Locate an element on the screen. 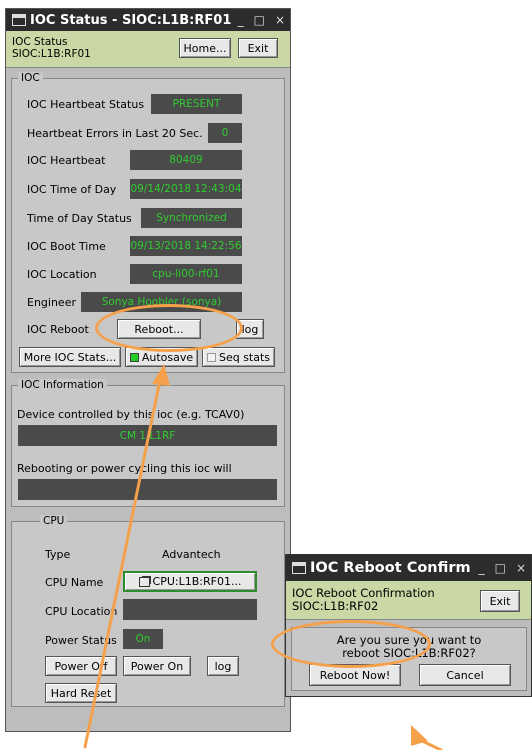 The height and width of the screenshot is (750, 532). arrow-to-reboot is located at coordinates (122, 563).